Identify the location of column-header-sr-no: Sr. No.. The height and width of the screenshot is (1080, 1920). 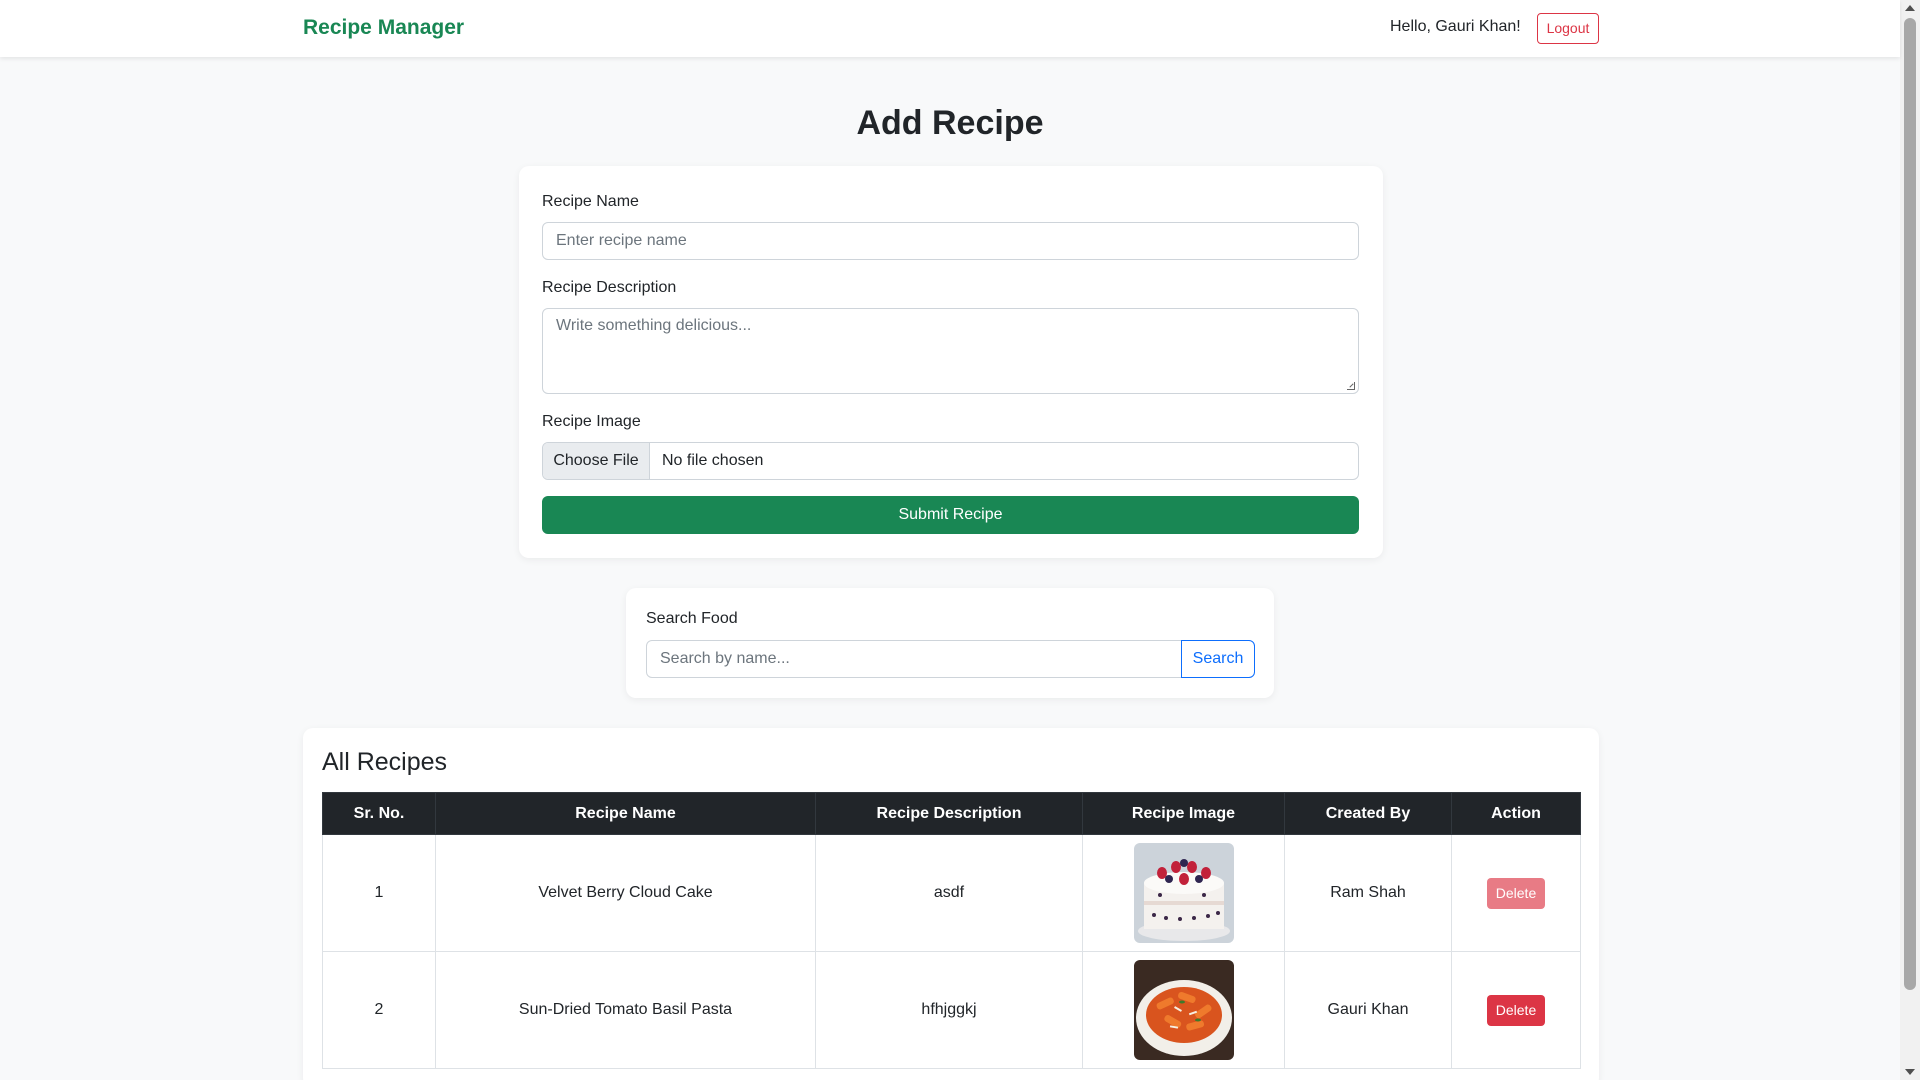
(379, 813).